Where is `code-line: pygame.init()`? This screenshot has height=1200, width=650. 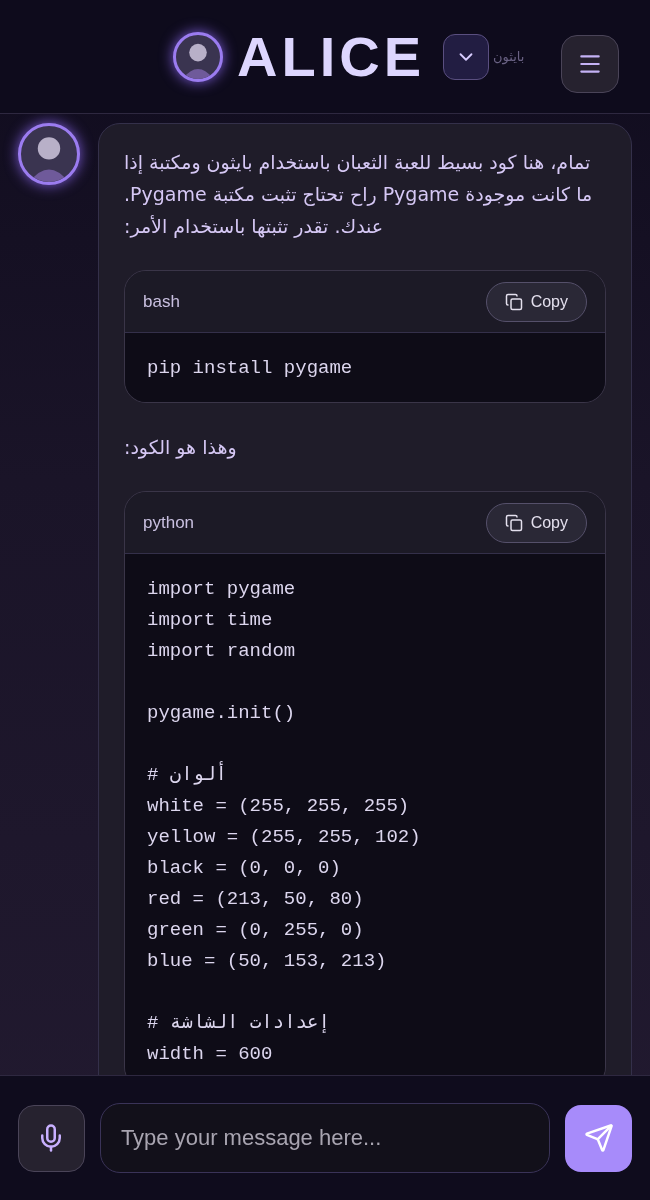
code-line: pygame.init() is located at coordinates (221, 713).